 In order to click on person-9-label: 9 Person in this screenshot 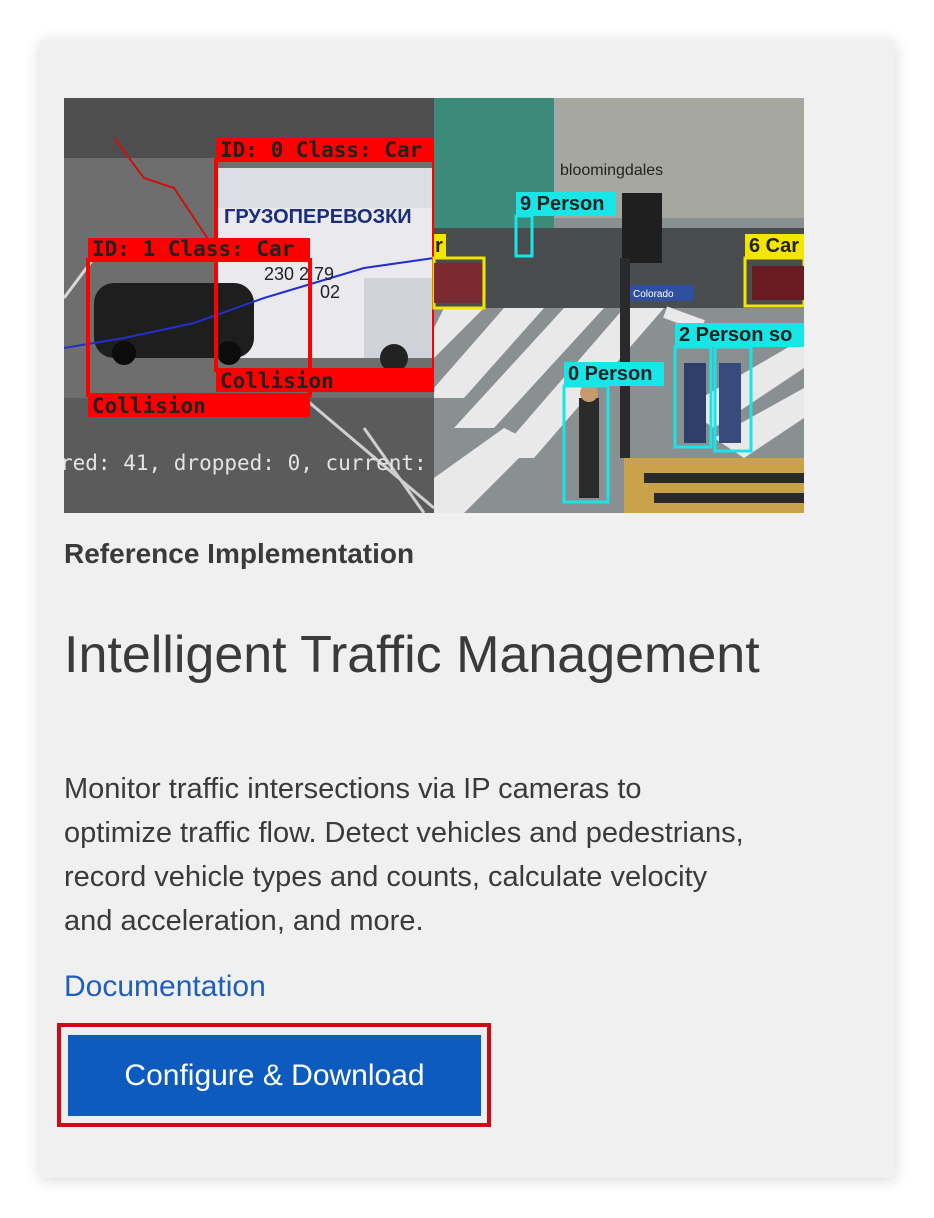, I will do `click(562, 204)`.